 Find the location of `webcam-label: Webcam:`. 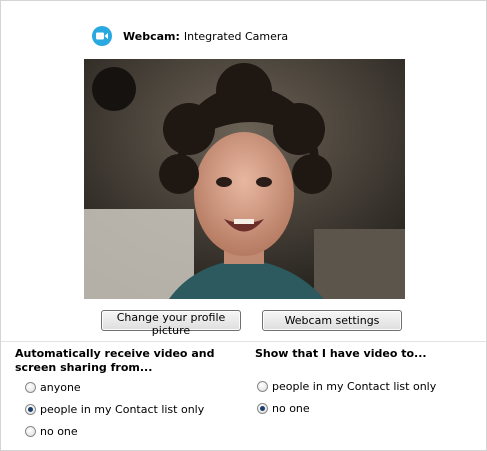

webcam-label: Webcam: is located at coordinates (151, 36).